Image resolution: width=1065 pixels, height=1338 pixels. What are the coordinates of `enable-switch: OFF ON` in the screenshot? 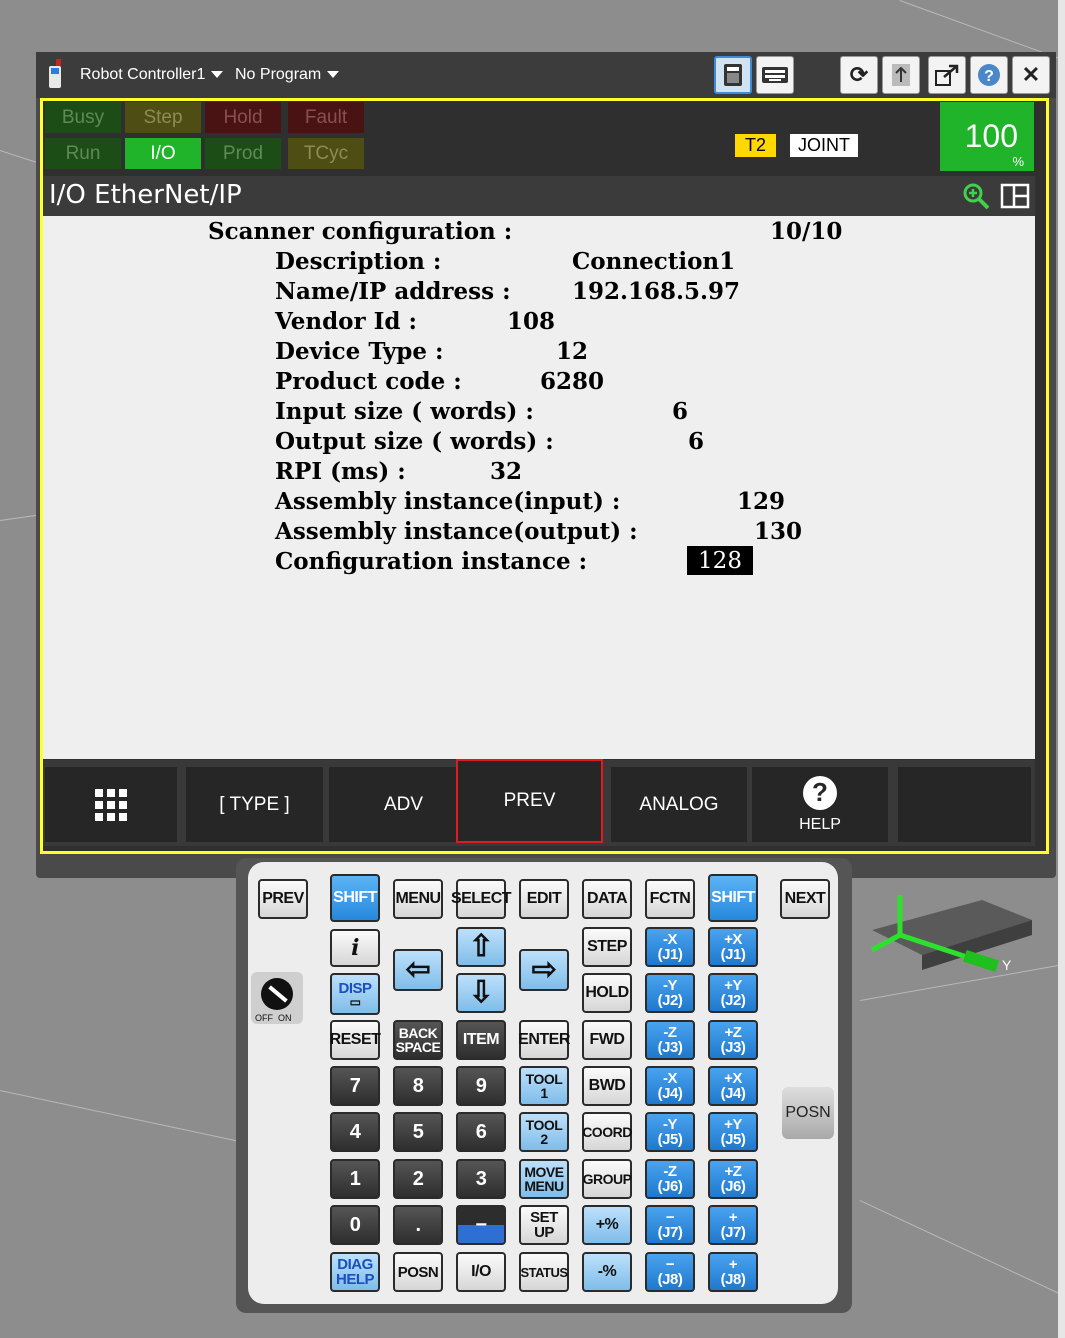 It's located at (277, 998).